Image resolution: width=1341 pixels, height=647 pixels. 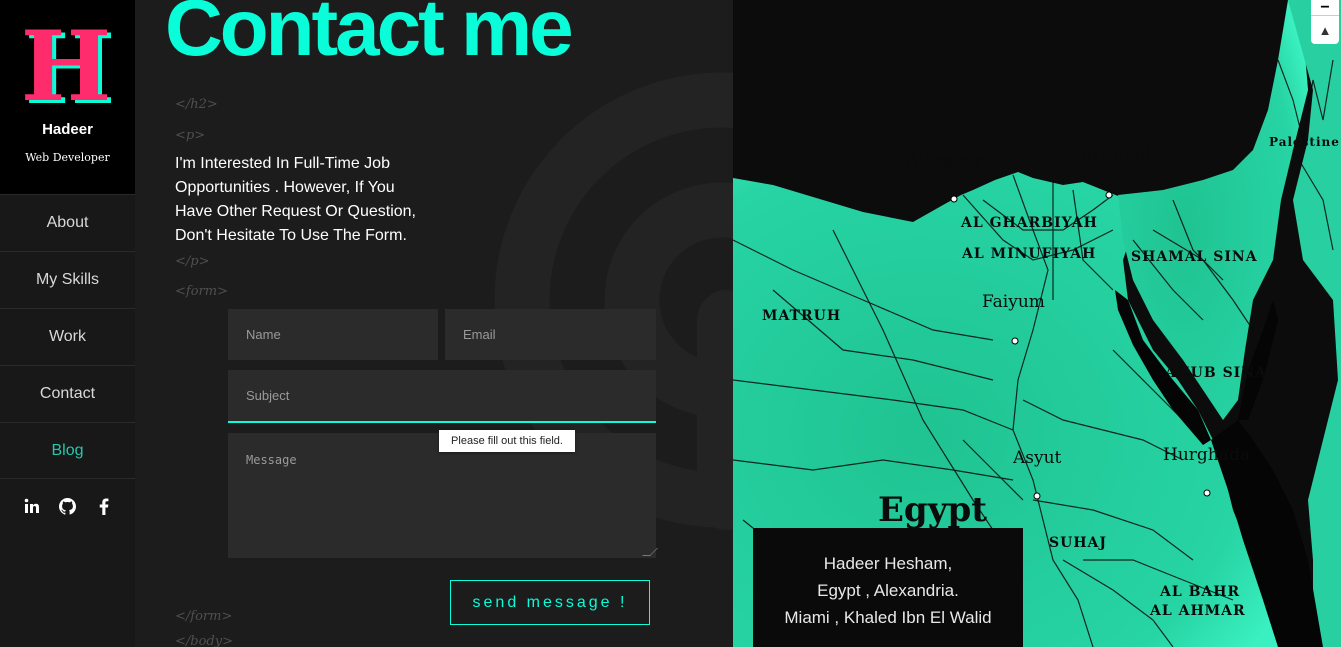 I want to click on code-tag-form-open: <form>, so click(x=201, y=291).